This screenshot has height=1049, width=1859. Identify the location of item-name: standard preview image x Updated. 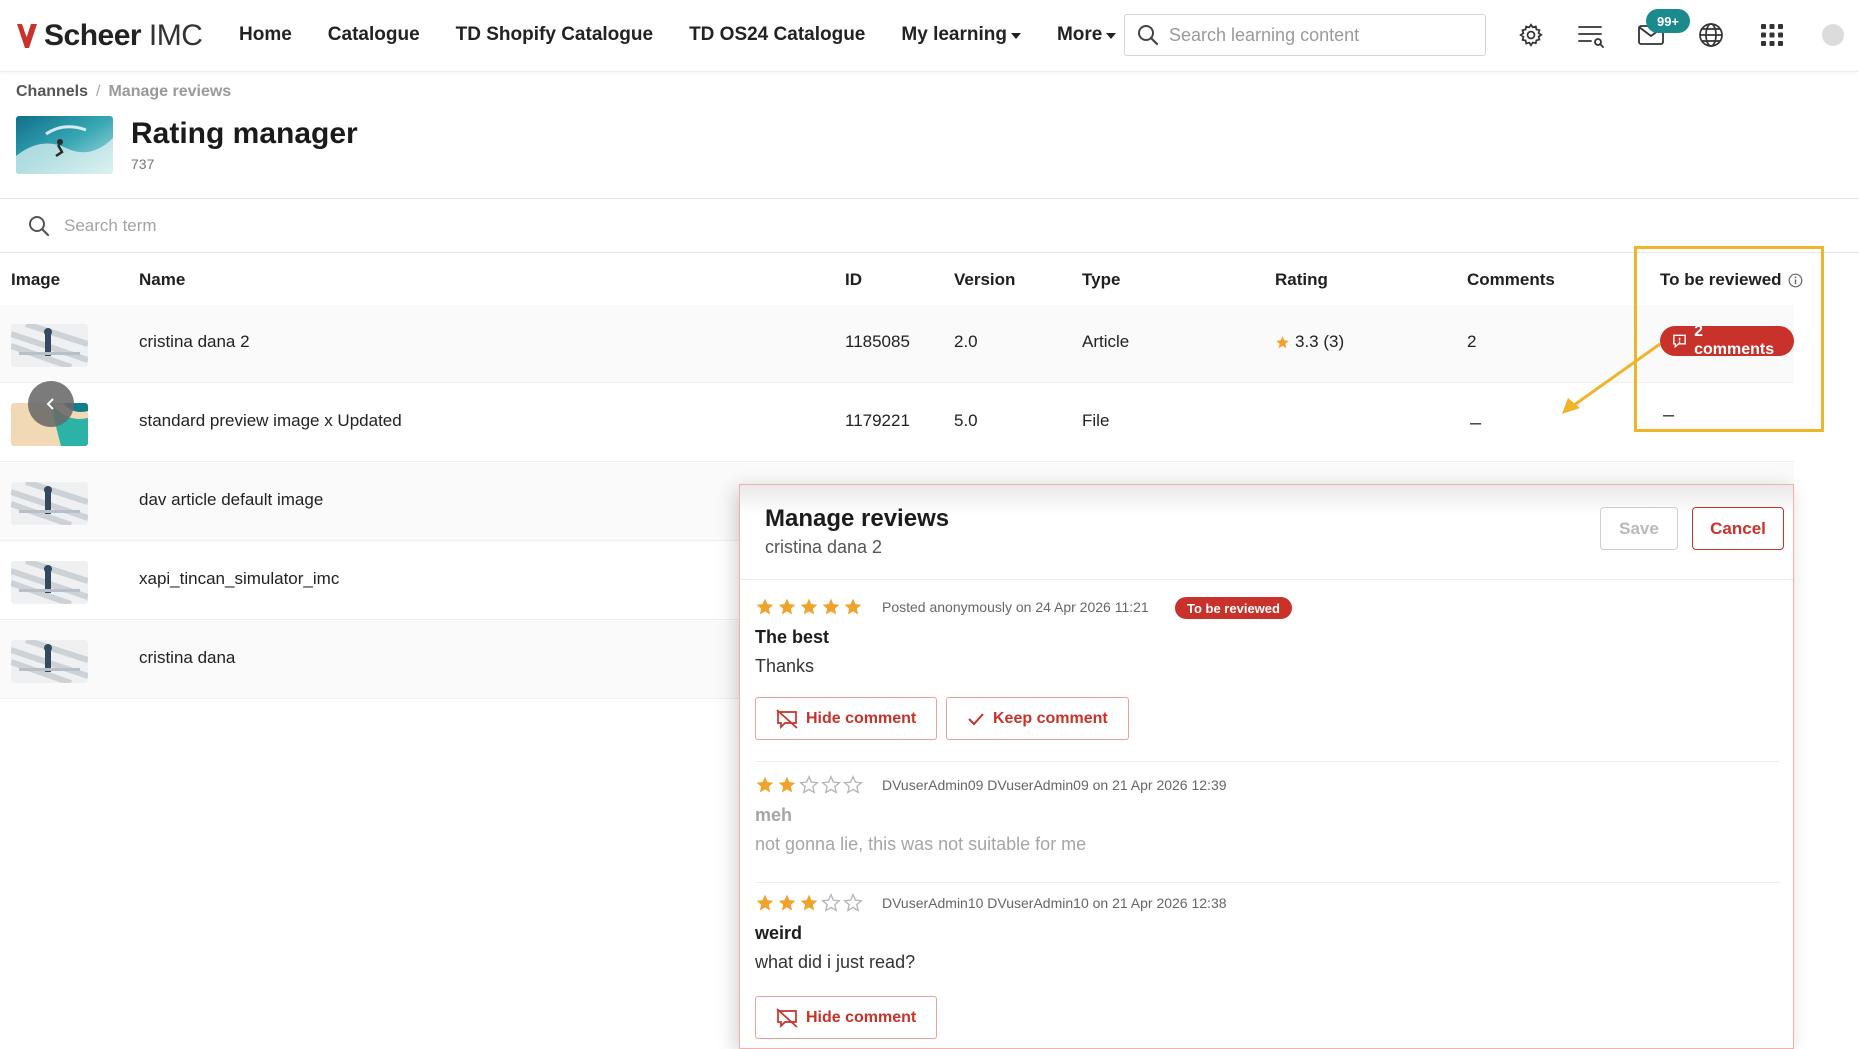
(270, 421).